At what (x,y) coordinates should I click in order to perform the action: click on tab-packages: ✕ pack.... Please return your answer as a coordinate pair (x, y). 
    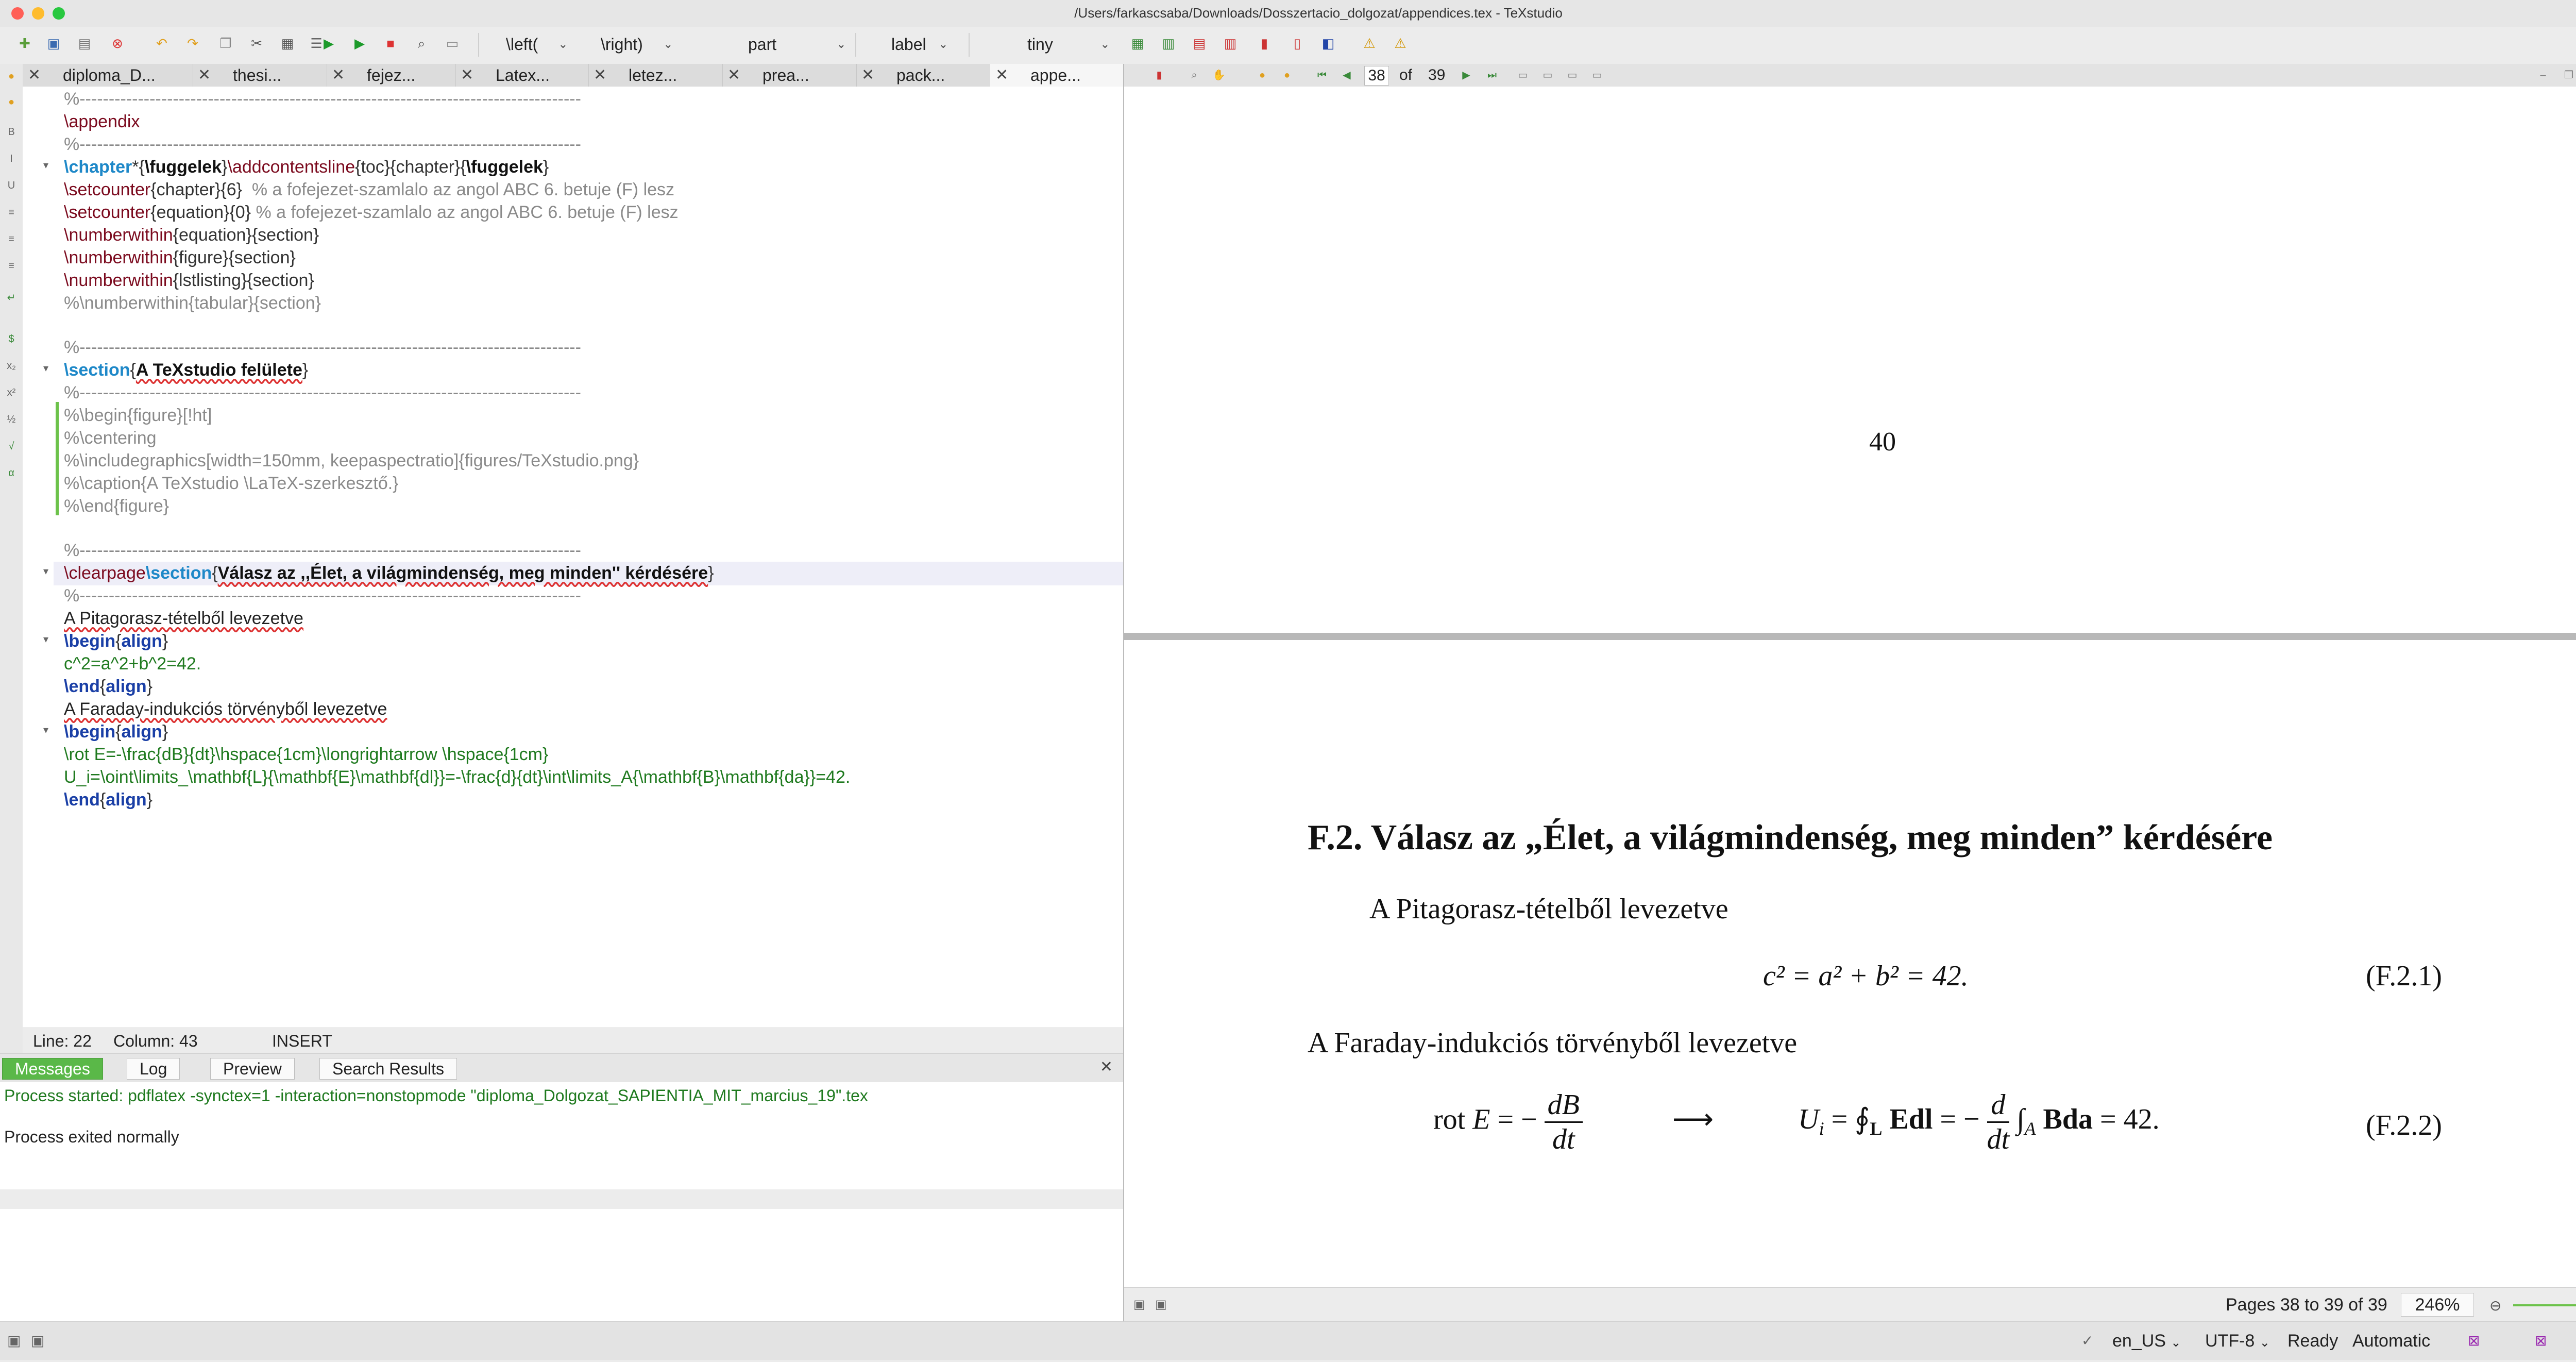
    Looking at the image, I should click on (923, 76).